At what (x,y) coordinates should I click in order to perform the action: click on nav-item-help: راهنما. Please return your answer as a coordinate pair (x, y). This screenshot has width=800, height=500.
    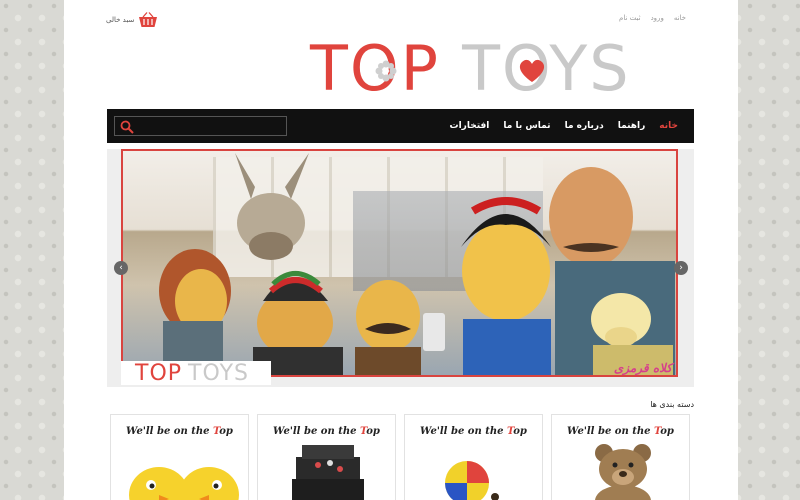
    Looking at the image, I should click on (632, 126).